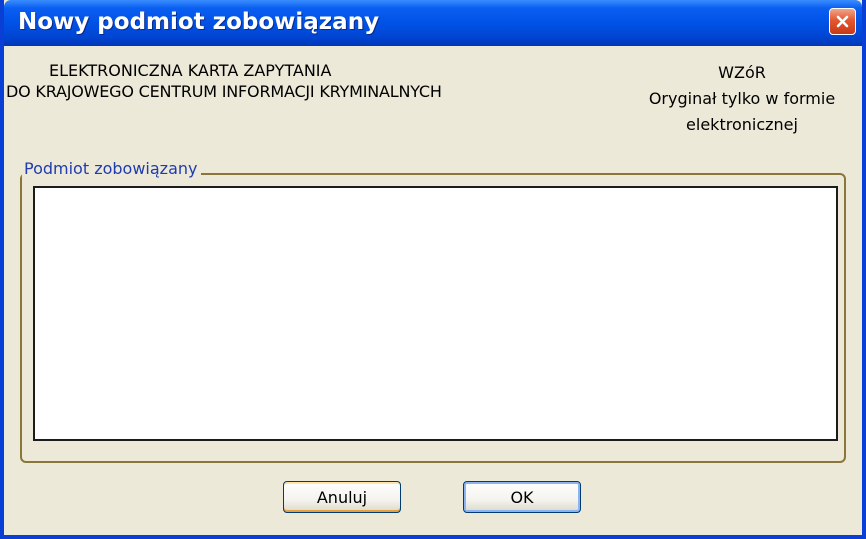 This screenshot has height=539, width=866. What do you see at coordinates (190, 70) in the screenshot?
I see `form-header-line-1: ELEKTRONICZNA KARTA ZAPYTANIA` at bounding box center [190, 70].